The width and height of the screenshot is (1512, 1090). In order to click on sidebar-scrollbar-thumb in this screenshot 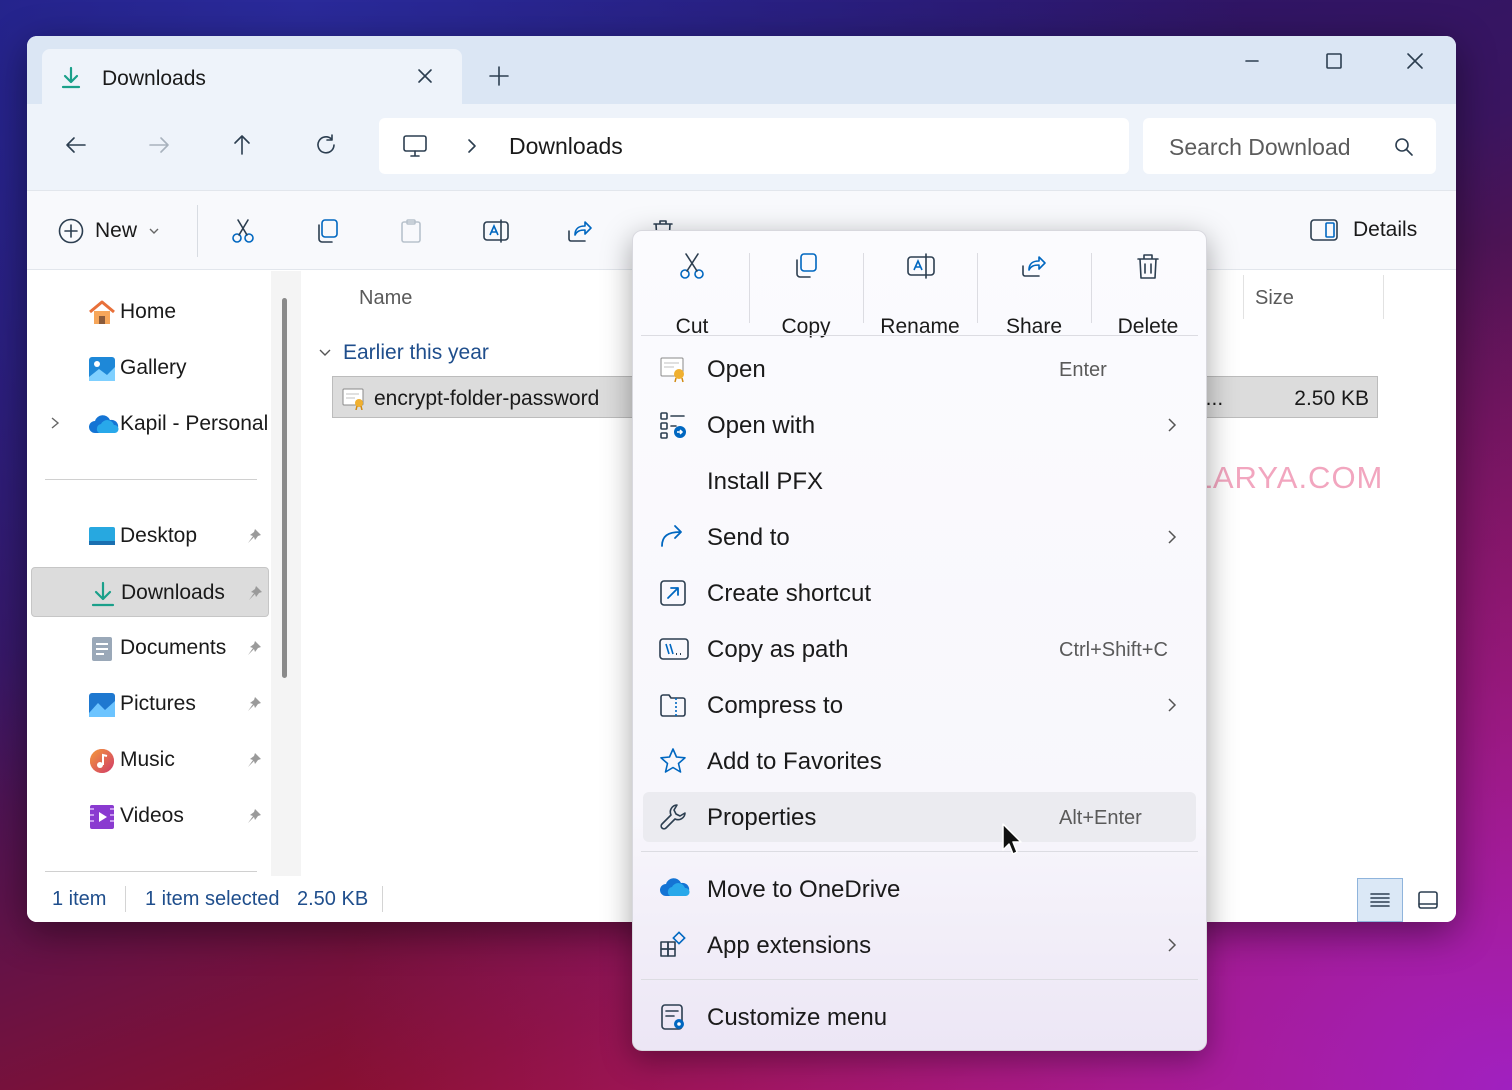, I will do `click(284, 488)`.